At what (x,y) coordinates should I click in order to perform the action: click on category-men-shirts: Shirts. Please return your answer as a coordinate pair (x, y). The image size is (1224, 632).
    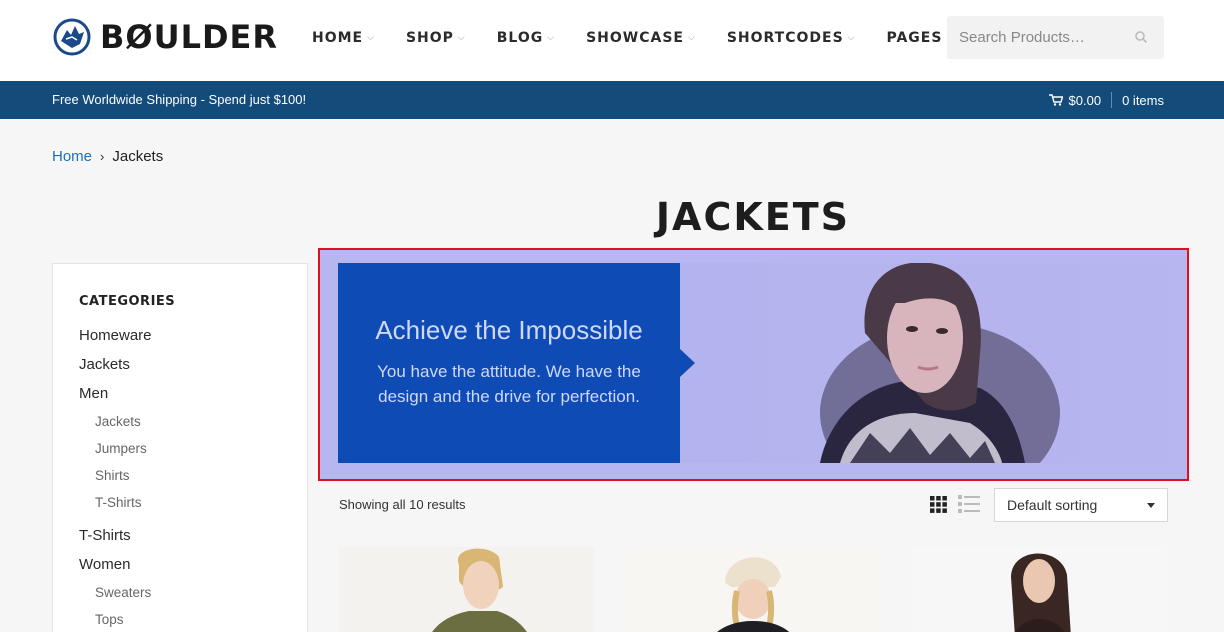
    Looking at the image, I should click on (115, 480).